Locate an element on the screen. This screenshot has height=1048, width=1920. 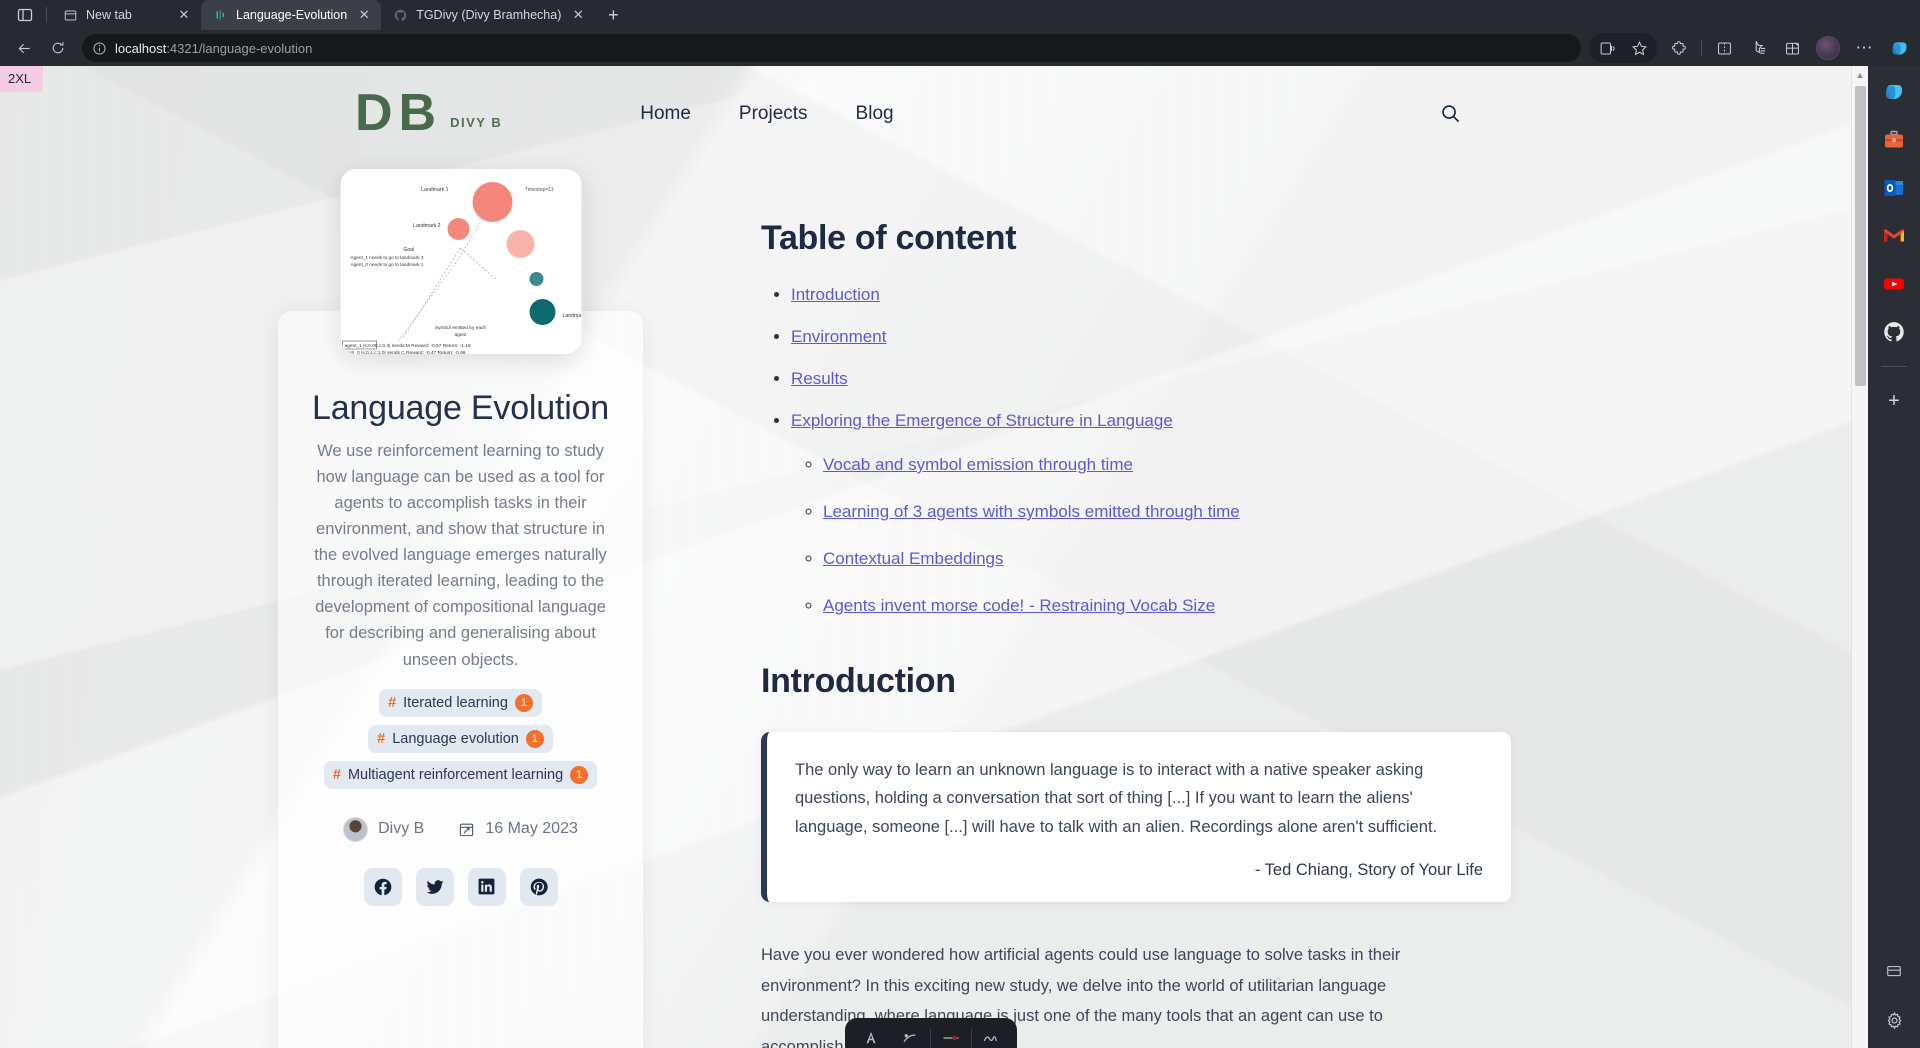
post-meta: Divy B 16 May 2023 is located at coordinates (460, 829).